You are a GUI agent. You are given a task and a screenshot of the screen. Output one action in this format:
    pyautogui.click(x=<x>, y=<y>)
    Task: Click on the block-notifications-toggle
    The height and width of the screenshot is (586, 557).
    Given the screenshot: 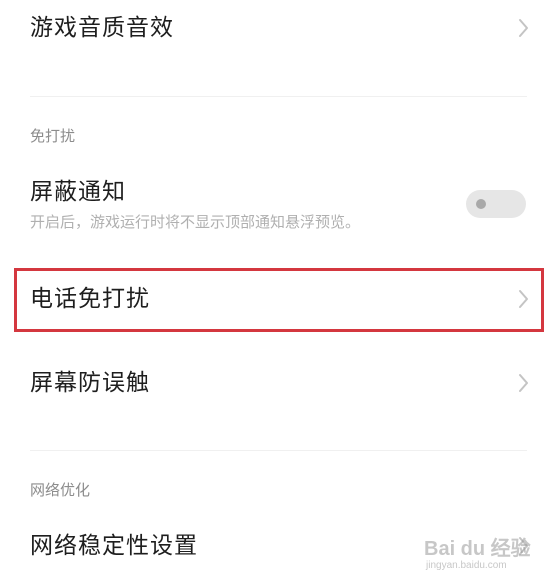 What is the action you would take?
    pyautogui.click(x=496, y=204)
    